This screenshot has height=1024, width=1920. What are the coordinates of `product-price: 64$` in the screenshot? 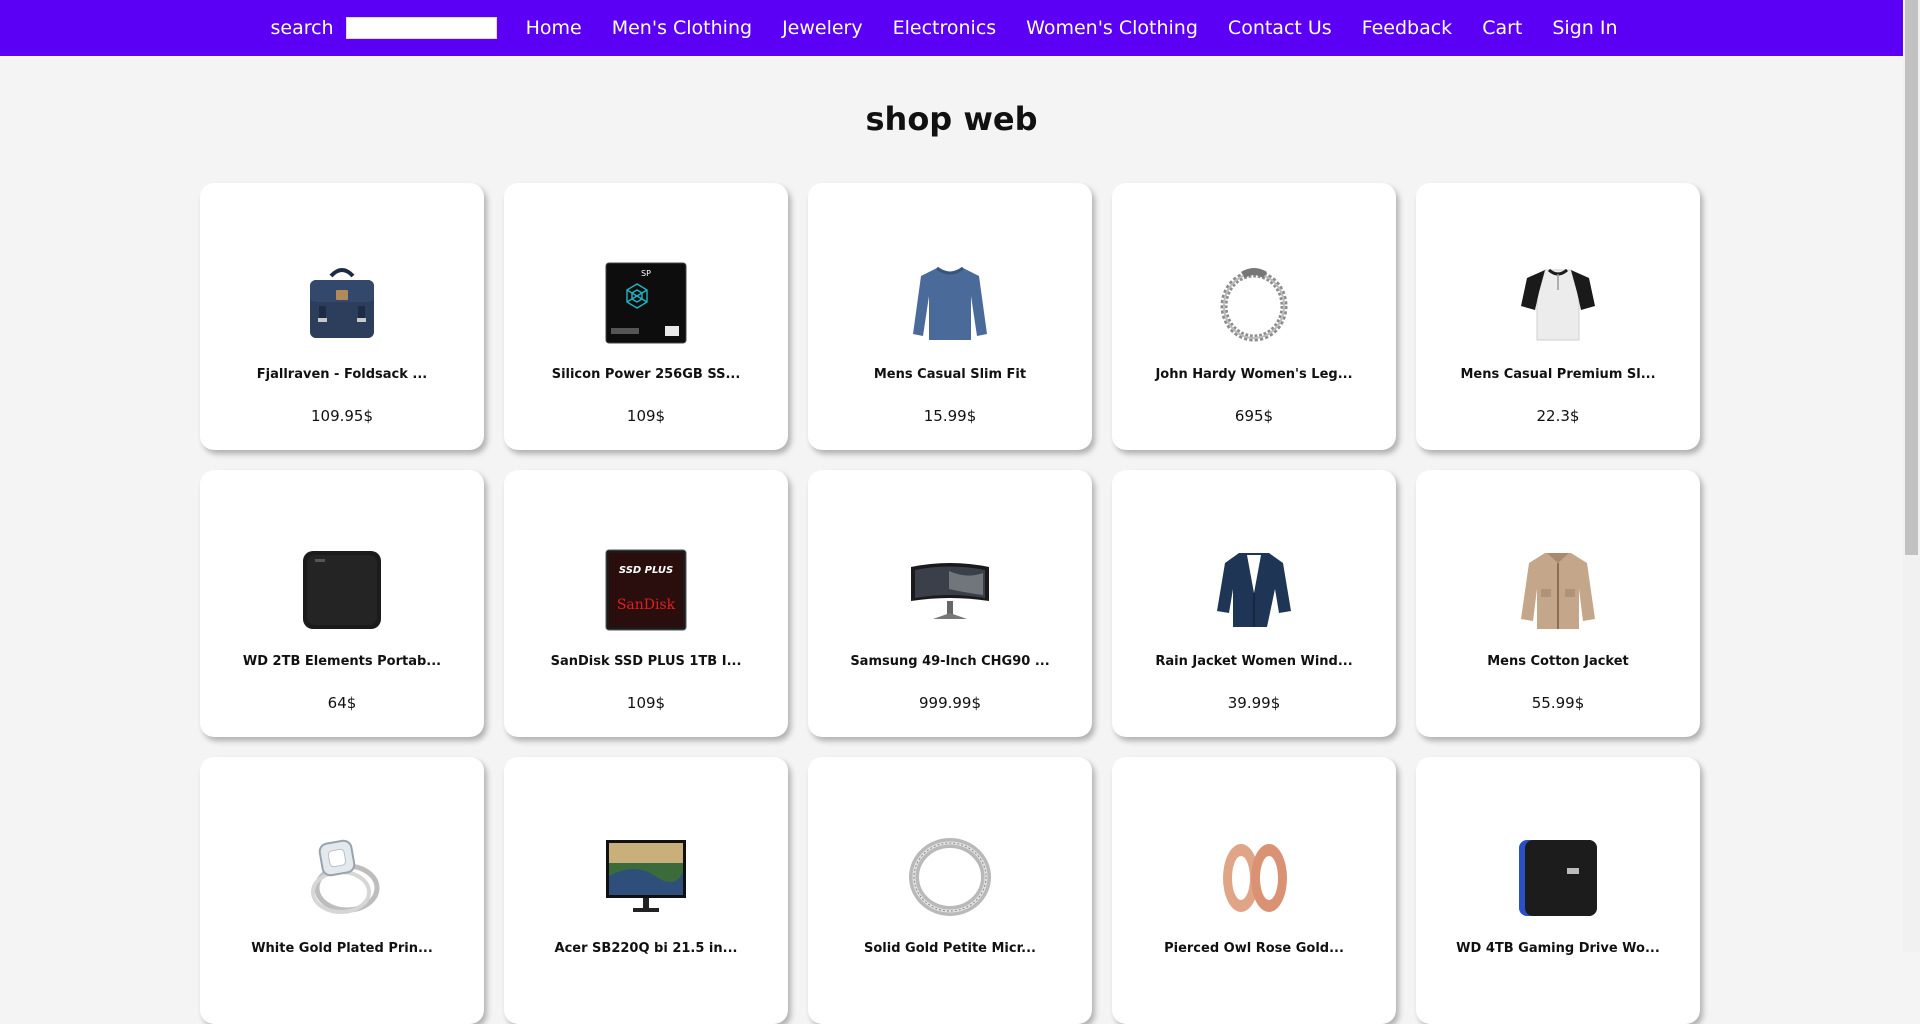 It's located at (342, 703).